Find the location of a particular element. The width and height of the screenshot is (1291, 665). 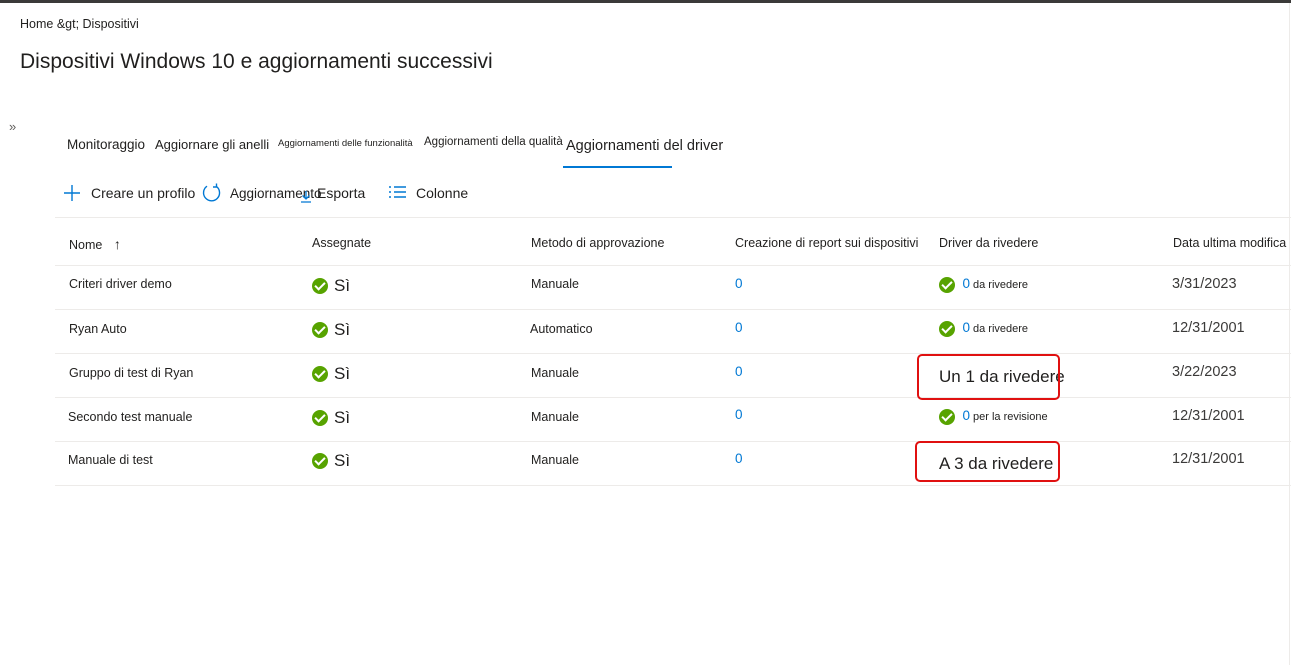

header-assigned: Assegnate is located at coordinates (341, 243).